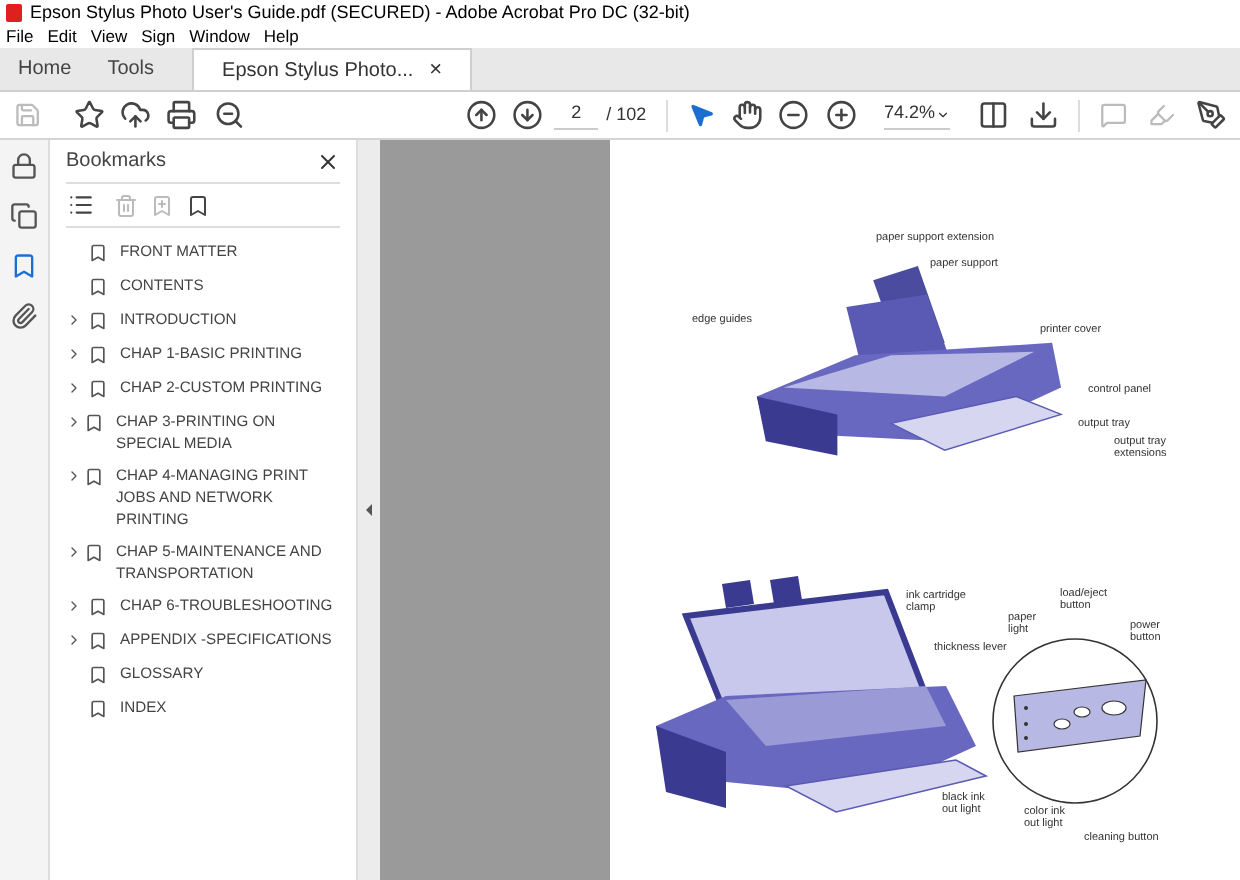 Image resolution: width=1240 pixels, height=880 pixels. Describe the element at coordinates (116, 162) in the screenshot. I see `panel-title: Bookmarks` at that location.